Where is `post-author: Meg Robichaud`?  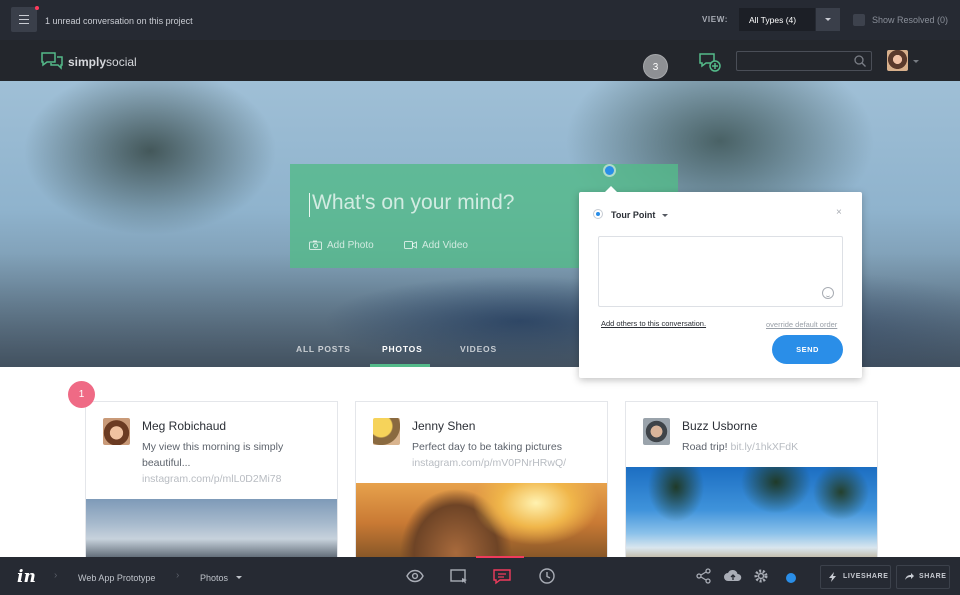 post-author: Meg Robichaud is located at coordinates (184, 426).